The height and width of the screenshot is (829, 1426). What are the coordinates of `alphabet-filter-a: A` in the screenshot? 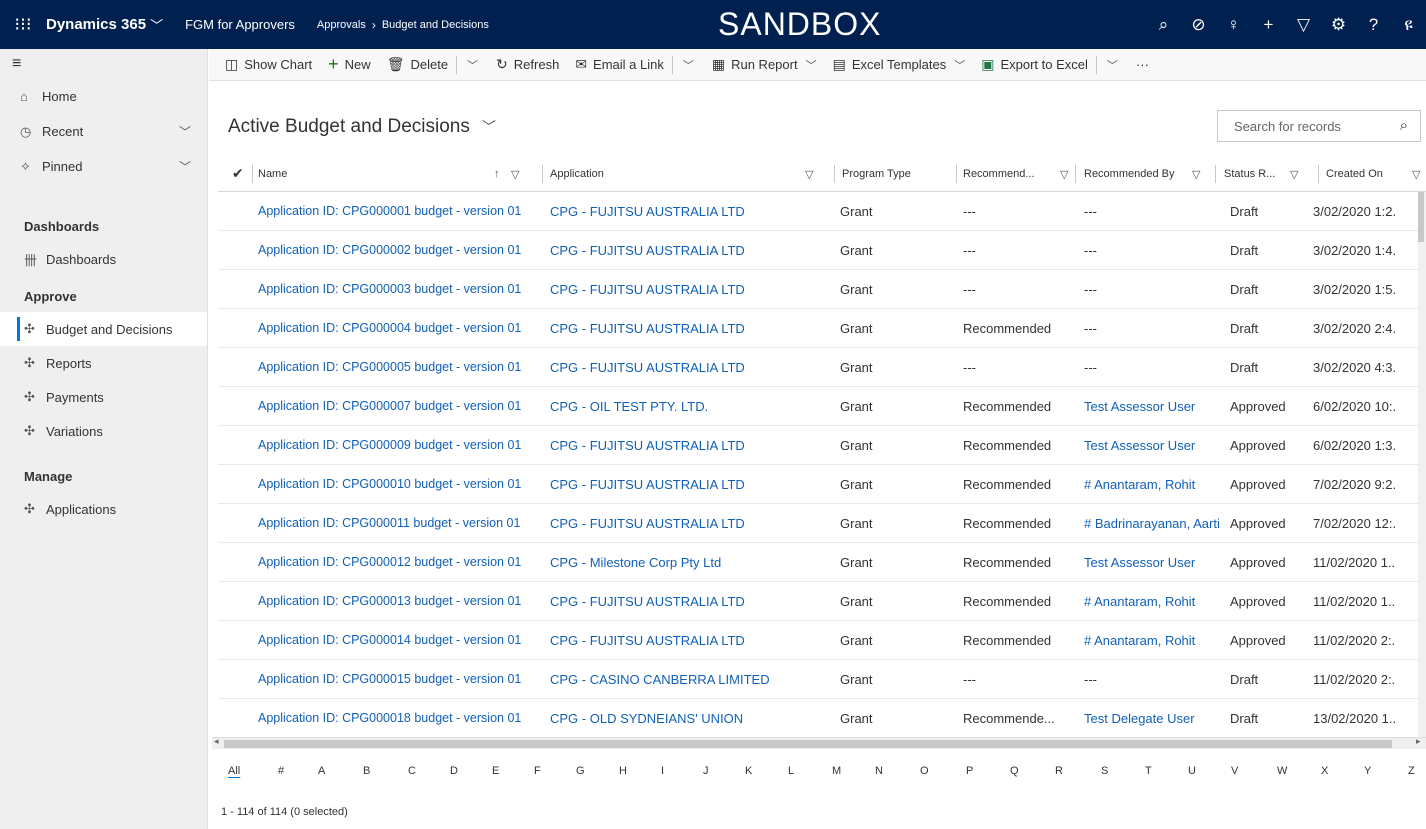 It's located at (321, 771).